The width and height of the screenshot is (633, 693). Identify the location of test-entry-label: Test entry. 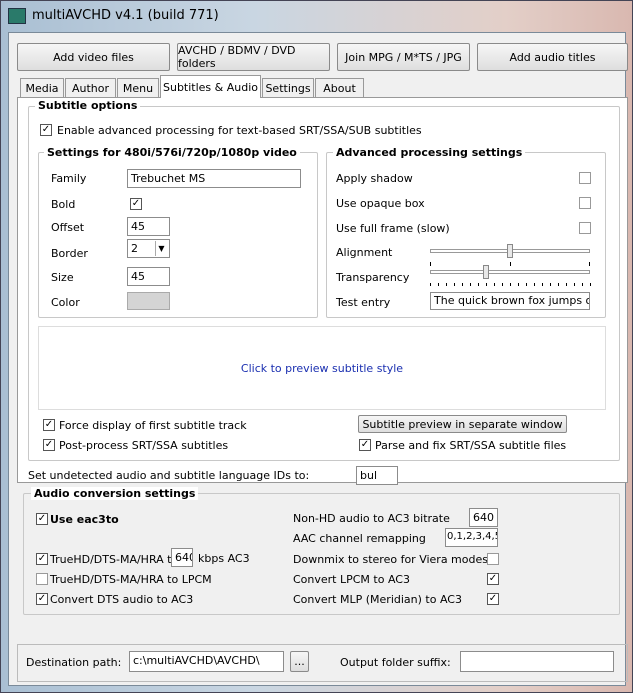
(363, 302).